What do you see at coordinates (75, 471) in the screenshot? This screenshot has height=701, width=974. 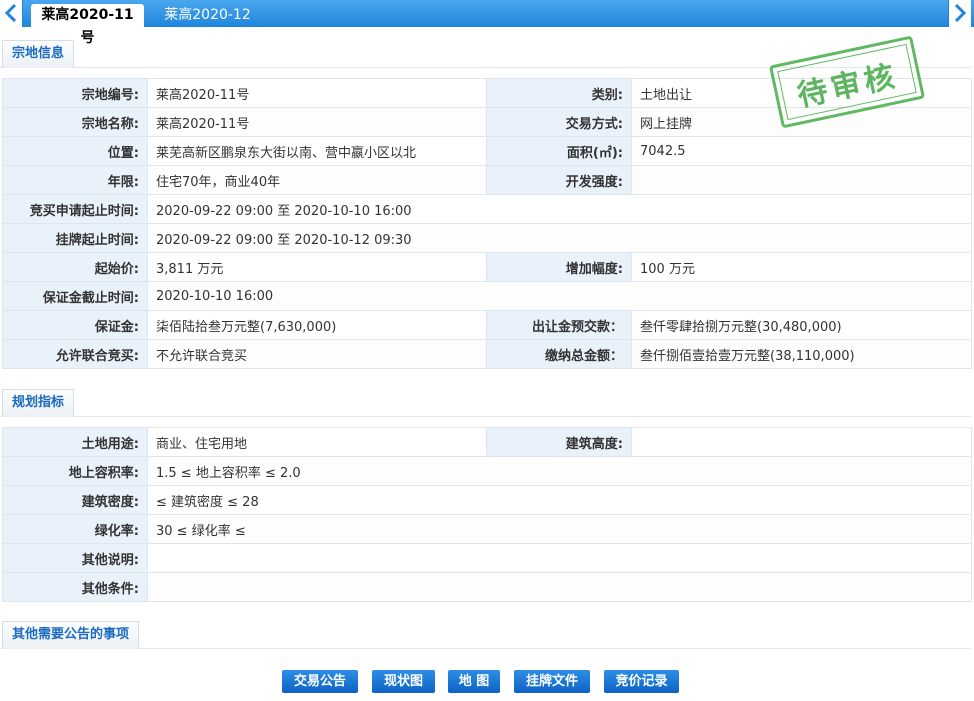 I see `far-label: 地上容积率:` at bounding box center [75, 471].